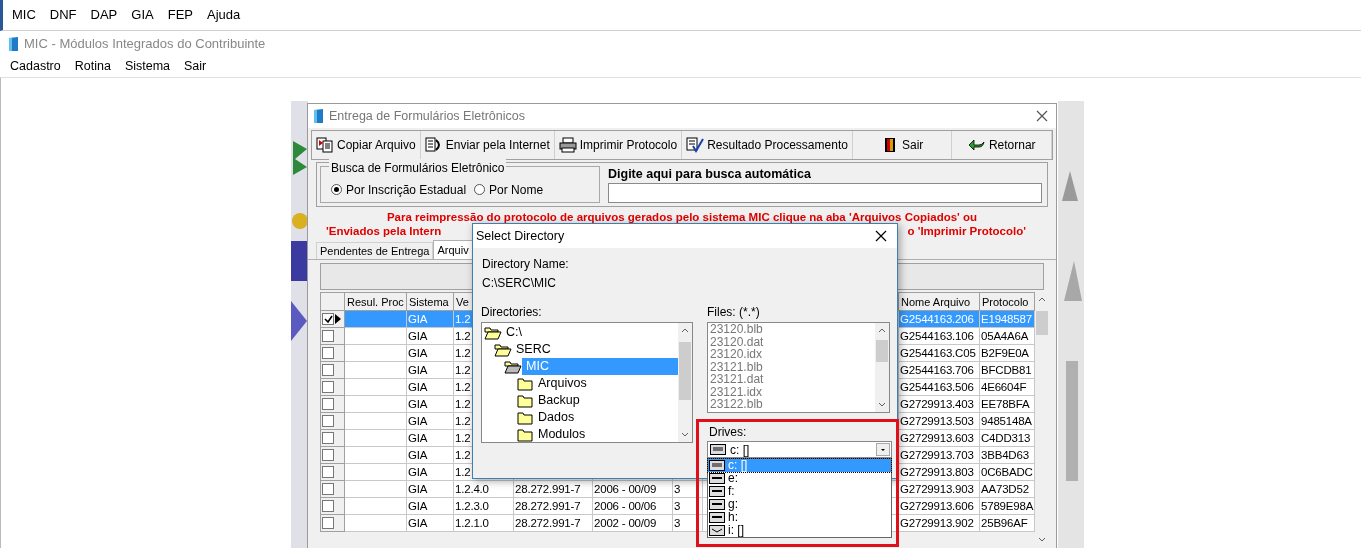 The image size is (1361, 548). What do you see at coordinates (710, 174) in the screenshot?
I see `field-label: Digite aqui para busca automática` at bounding box center [710, 174].